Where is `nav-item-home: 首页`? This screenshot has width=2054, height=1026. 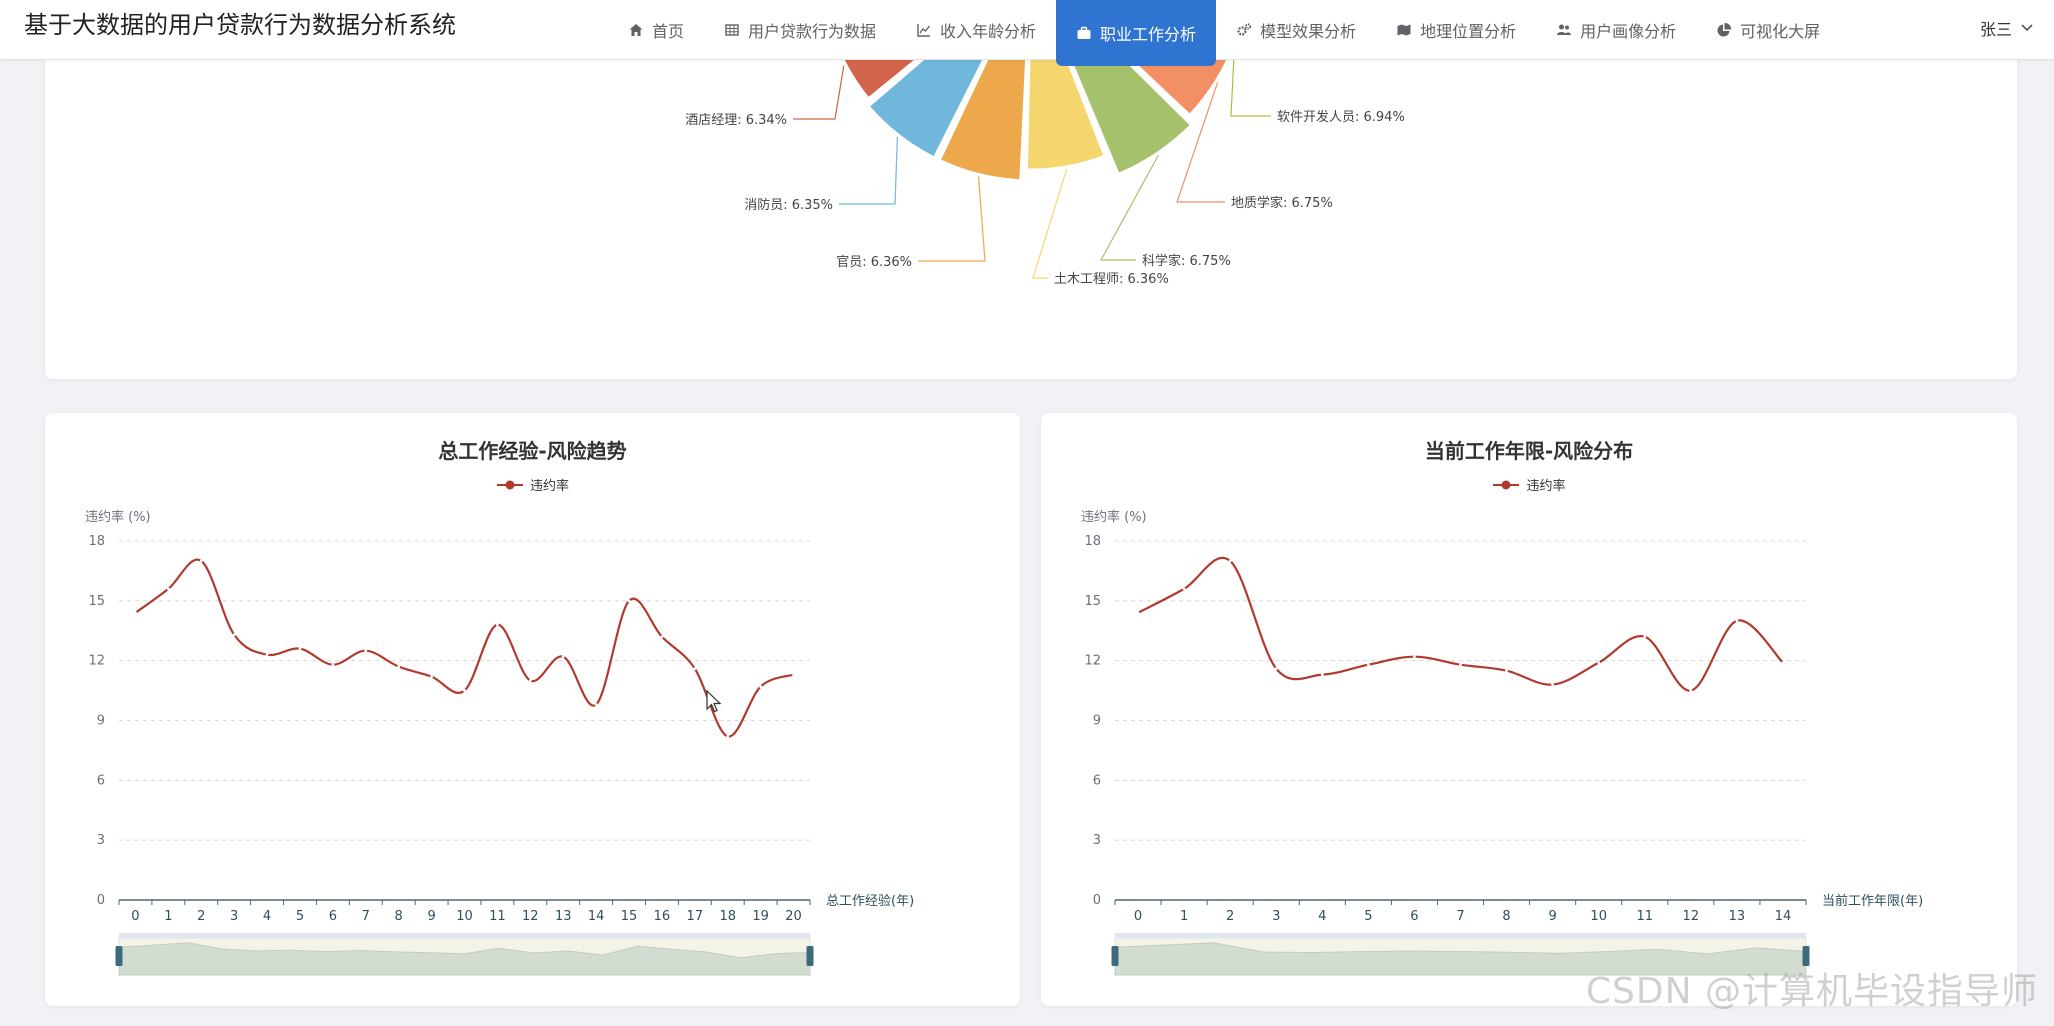
nav-item-home: 首页 is located at coordinates (656, 30).